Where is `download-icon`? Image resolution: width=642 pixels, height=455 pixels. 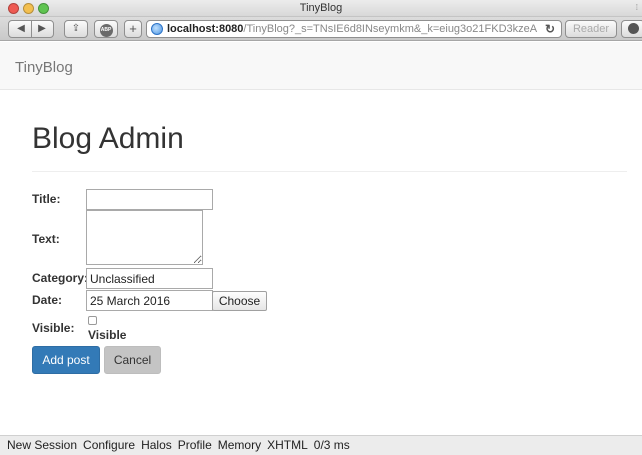 download-icon is located at coordinates (633, 28).